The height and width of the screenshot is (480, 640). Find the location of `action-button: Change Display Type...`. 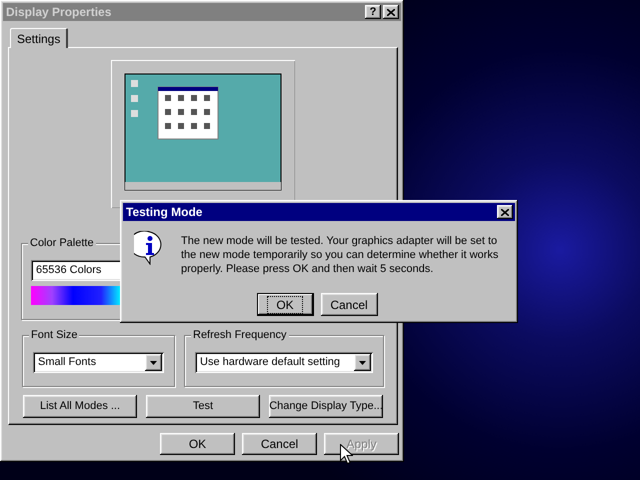

action-button: Change Display Type... is located at coordinates (326, 406).